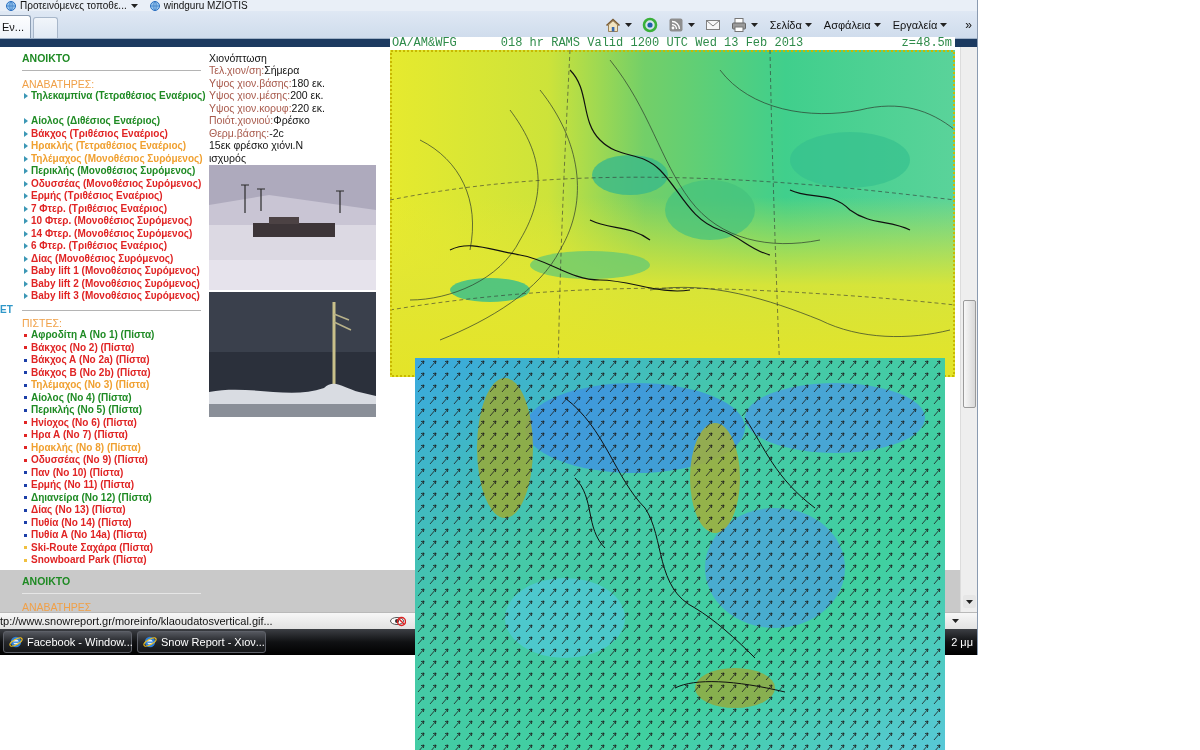 This screenshot has width=1200, height=750. Describe the element at coordinates (99, 246) in the screenshot. I see `lift-link: 6 Φτερ. (Τριθέσιος Εναέριος)` at that location.